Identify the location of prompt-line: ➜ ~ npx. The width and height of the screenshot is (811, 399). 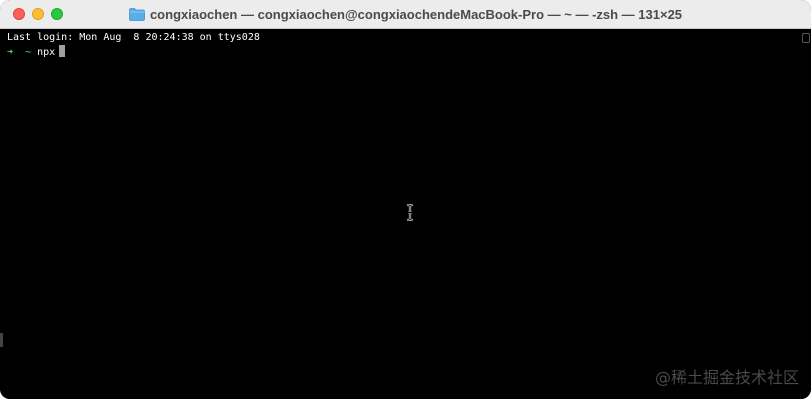
(36, 52).